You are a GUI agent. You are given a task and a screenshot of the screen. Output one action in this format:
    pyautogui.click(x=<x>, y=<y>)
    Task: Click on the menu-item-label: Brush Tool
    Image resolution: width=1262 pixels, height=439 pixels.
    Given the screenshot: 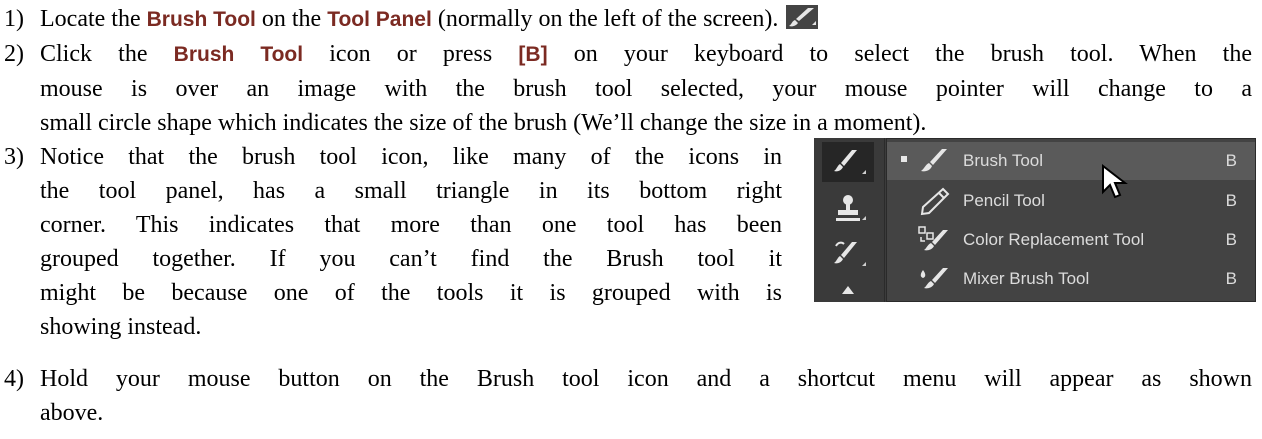 What is the action you would take?
    pyautogui.click(x=1003, y=160)
    